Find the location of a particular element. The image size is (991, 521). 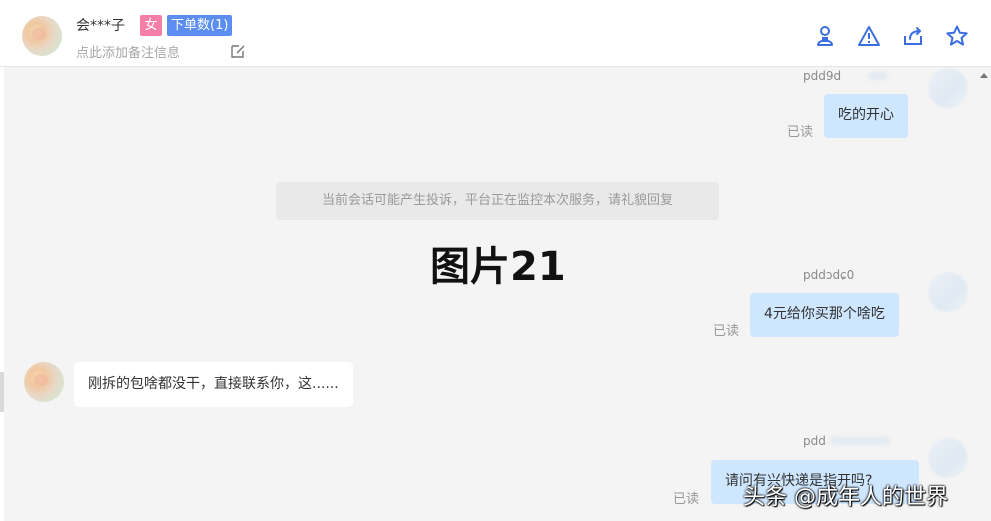

gender-badge: 女 is located at coordinates (151, 25).